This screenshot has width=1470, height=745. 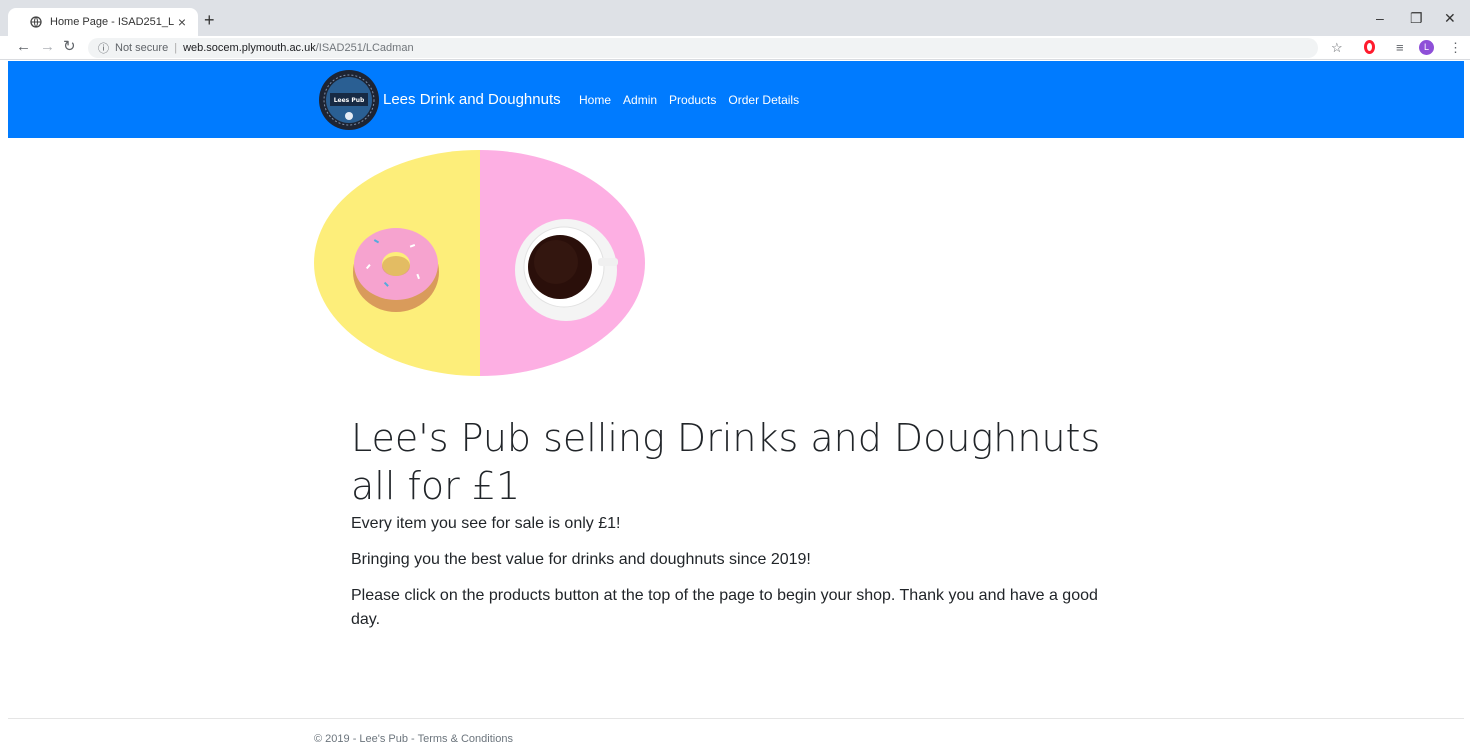 I want to click on close-window-button: ✕, so click(x=1450, y=18).